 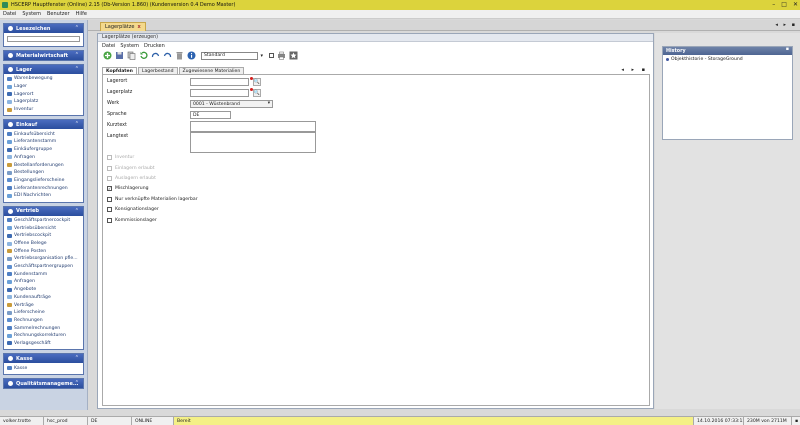 What do you see at coordinates (43, 39) in the screenshot?
I see `bookmark-search-input` at bounding box center [43, 39].